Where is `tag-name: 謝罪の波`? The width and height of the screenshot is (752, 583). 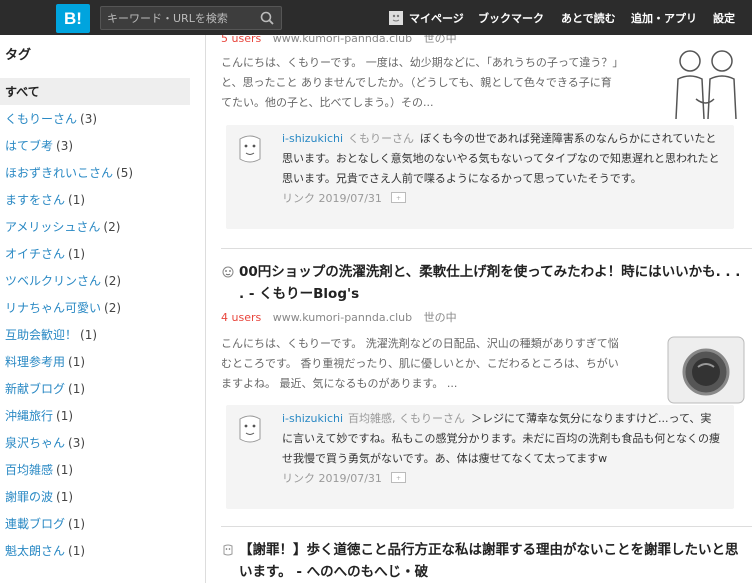 tag-name: 謝罪の波 is located at coordinates (29, 497).